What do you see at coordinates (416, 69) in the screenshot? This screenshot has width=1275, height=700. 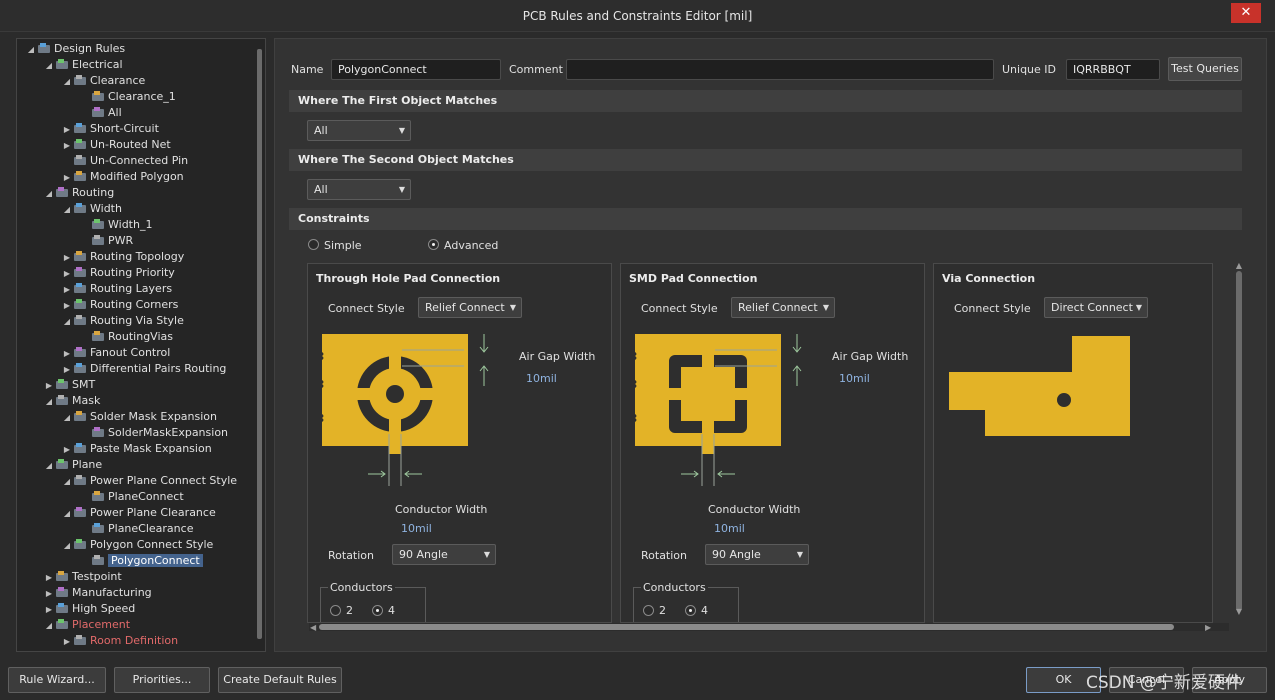 I see `name-field: PolygonConnect` at bounding box center [416, 69].